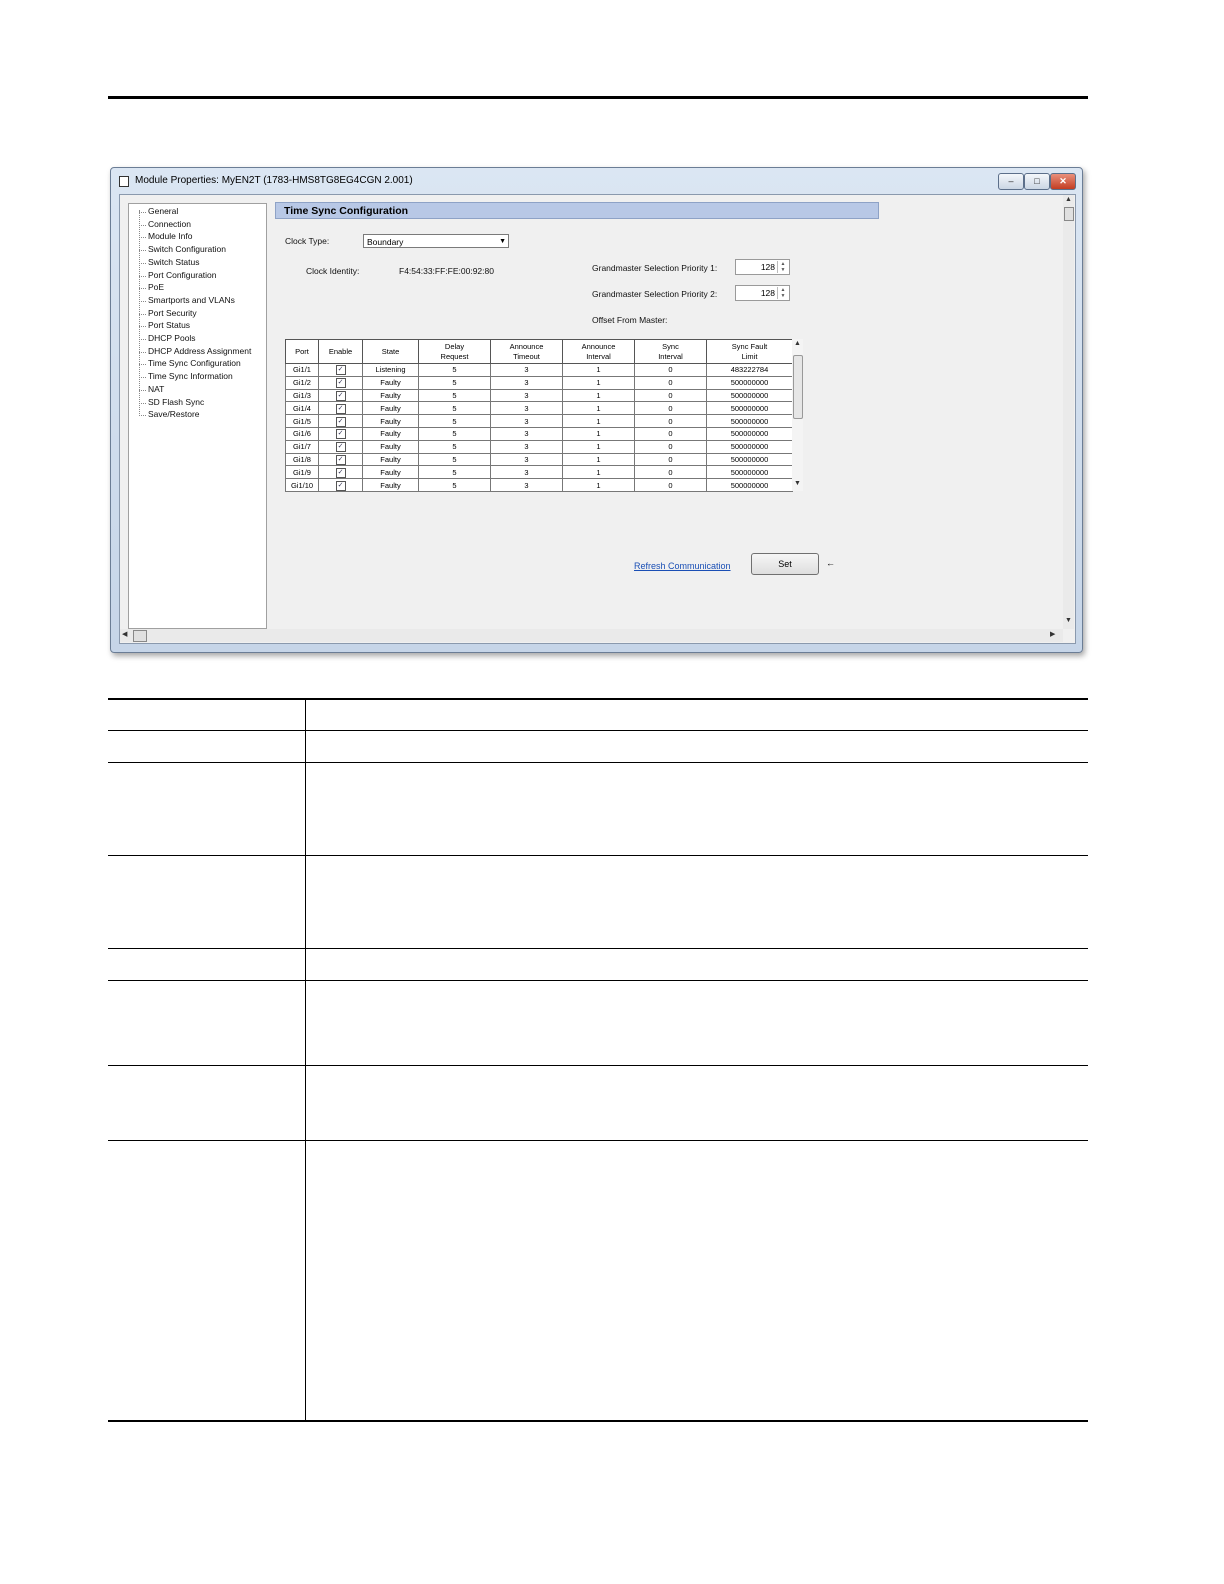 The height and width of the screenshot is (1584, 1224). What do you see at coordinates (124, 634) in the screenshot?
I see `scroll-left-icon: ◀` at bounding box center [124, 634].